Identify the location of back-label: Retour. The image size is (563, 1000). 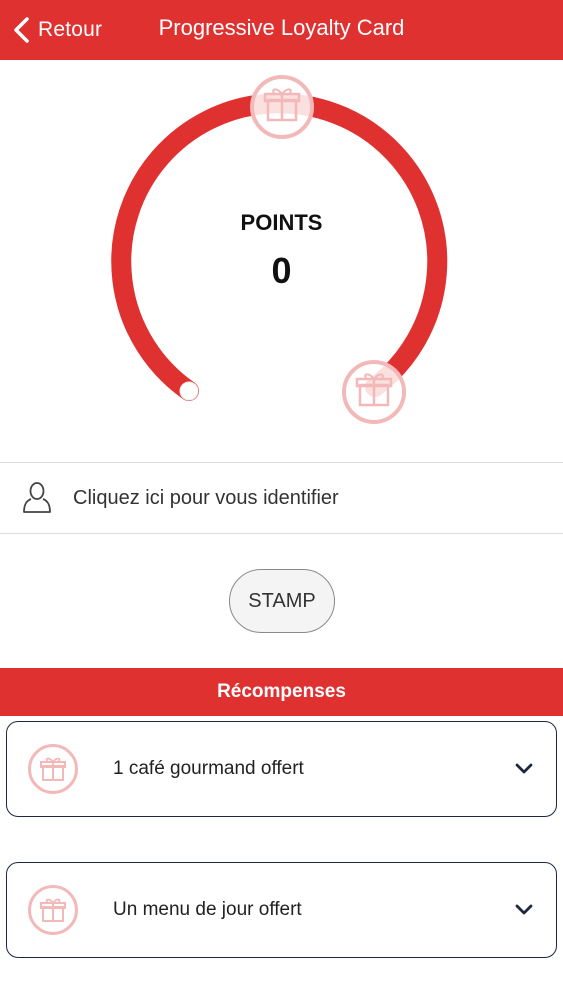
(70, 29).